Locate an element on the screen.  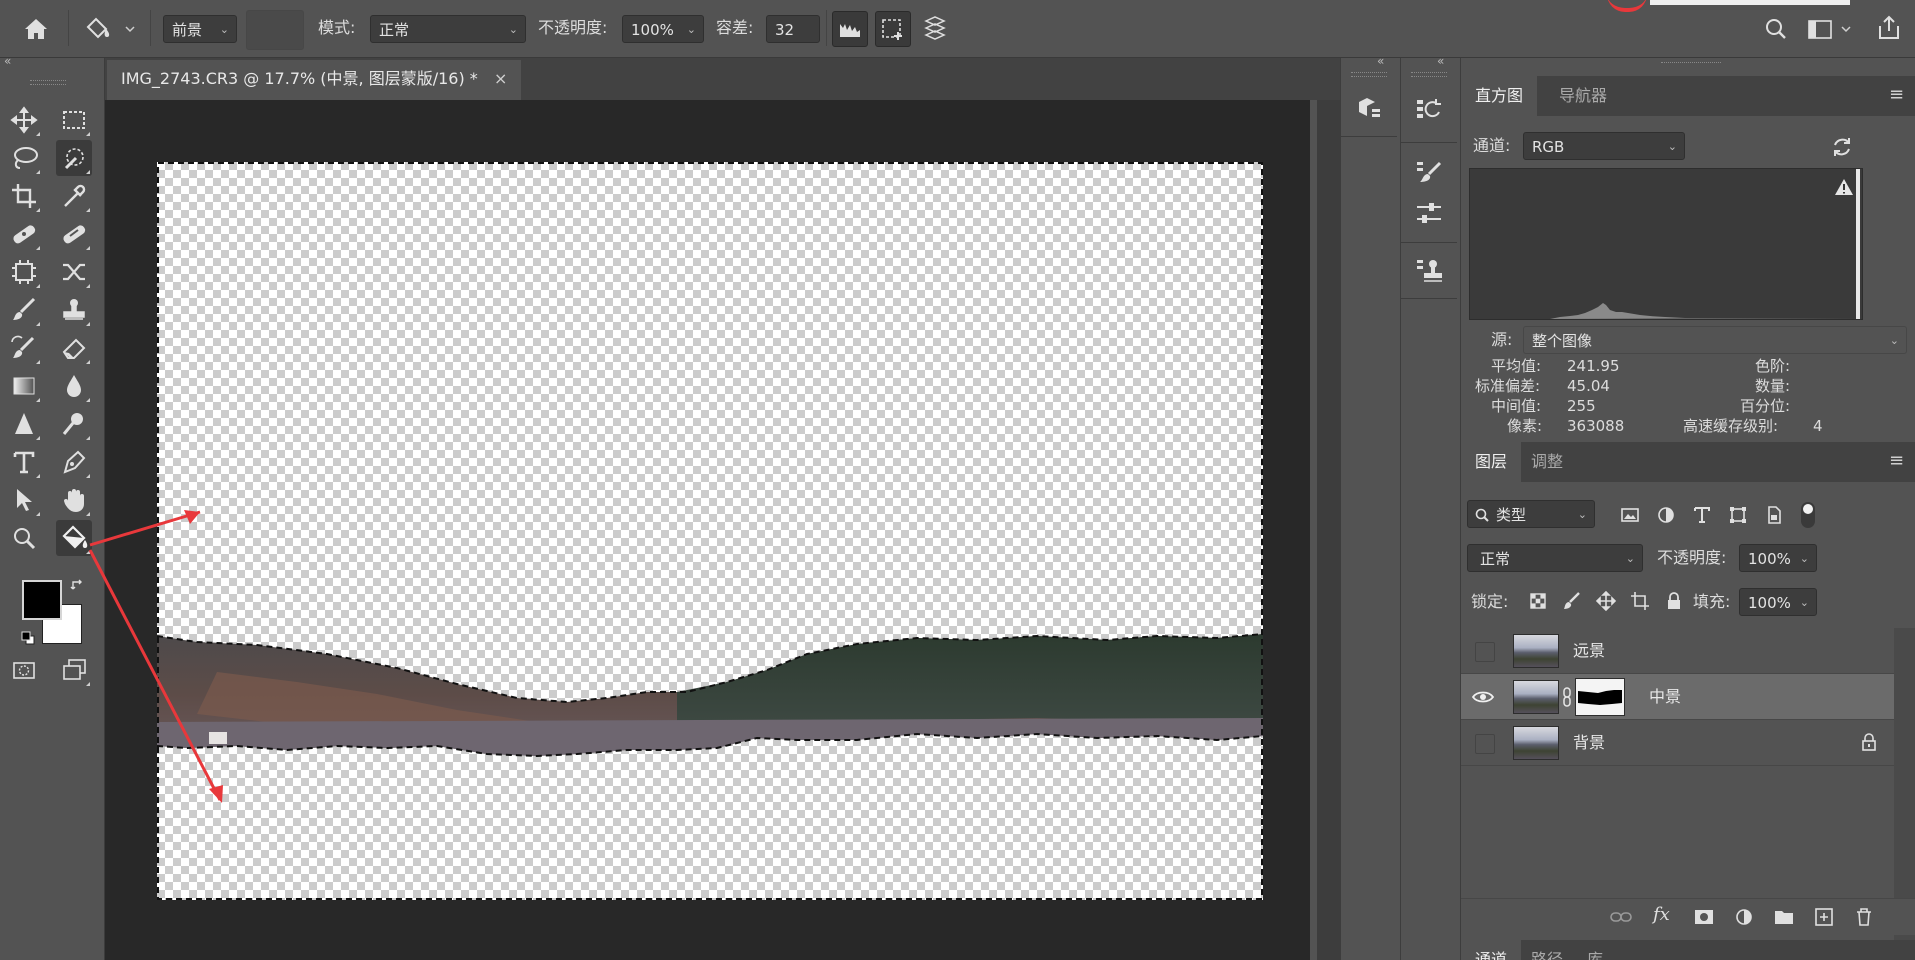
type-tool-icon is located at coordinates (24, 462).